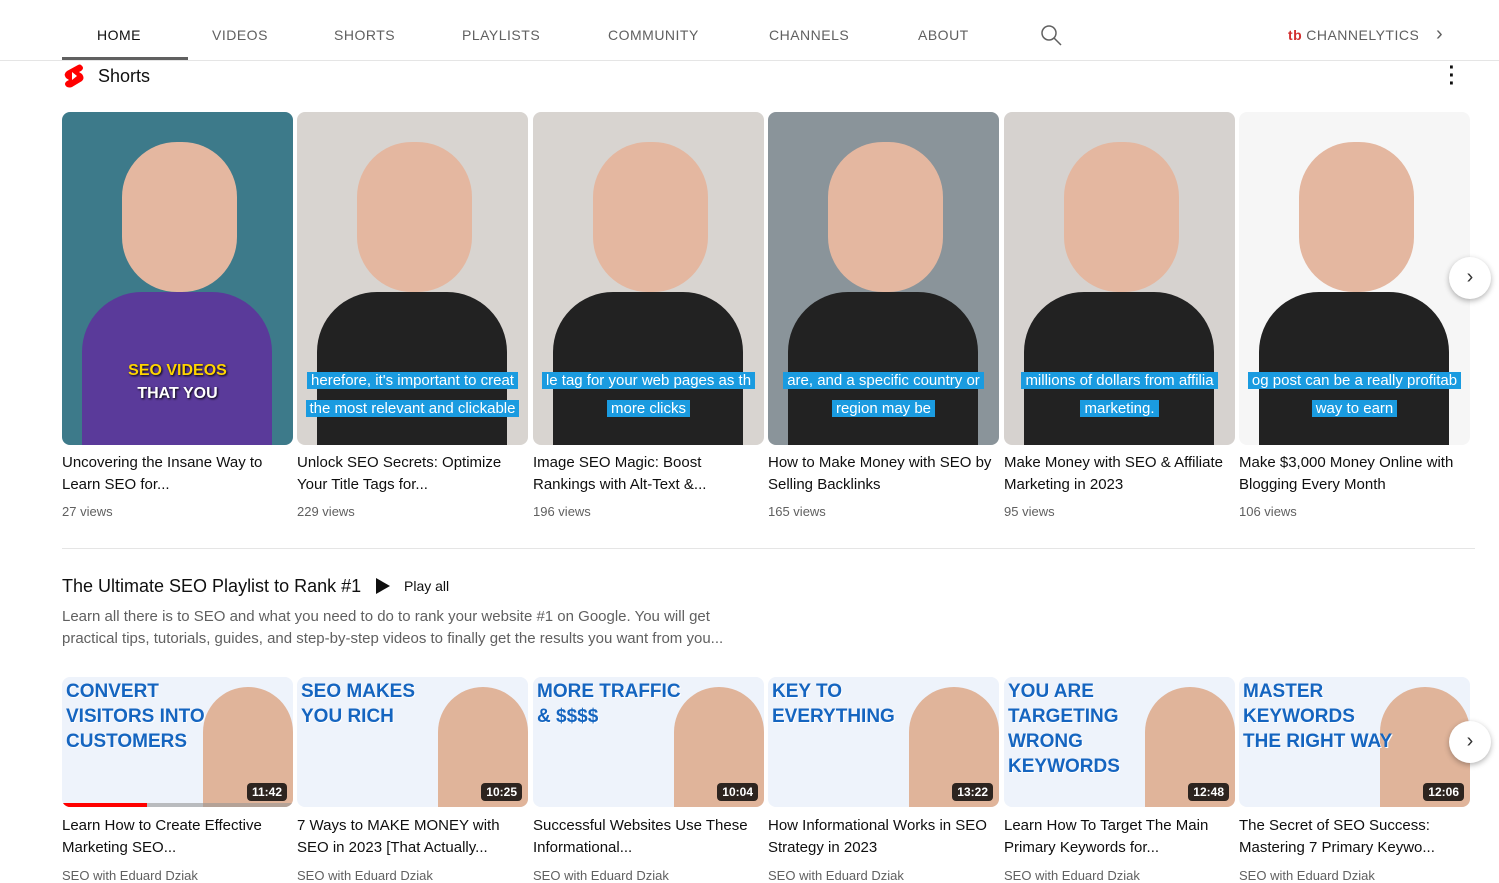 Image resolution: width=1499 pixels, height=883 pixels. What do you see at coordinates (1208, 792) in the screenshot?
I see `video-duration: 12:48` at bounding box center [1208, 792].